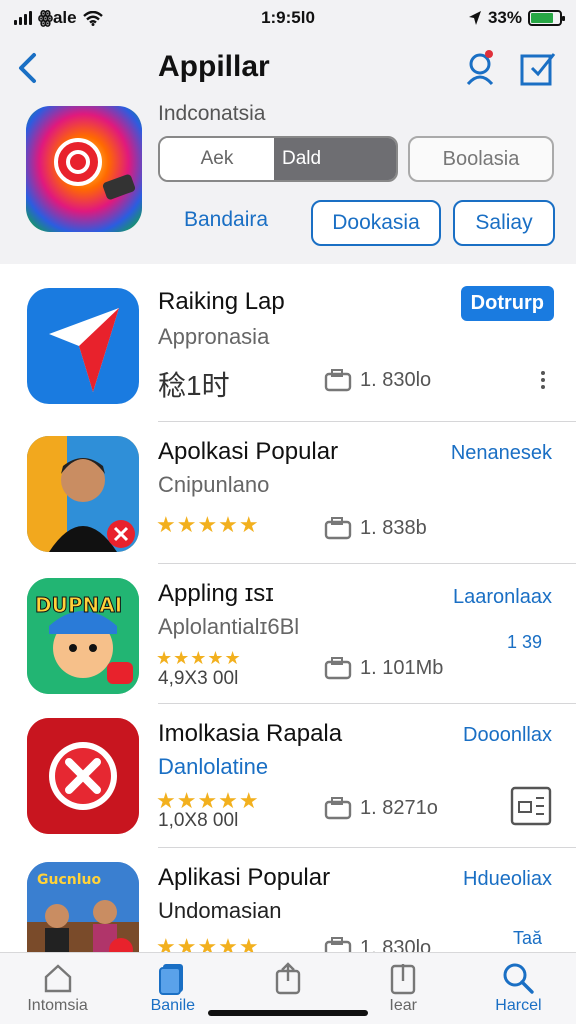 The width and height of the screenshot is (576, 1024). Describe the element at coordinates (92, 18) in the screenshot. I see `wifi-icon` at that location.